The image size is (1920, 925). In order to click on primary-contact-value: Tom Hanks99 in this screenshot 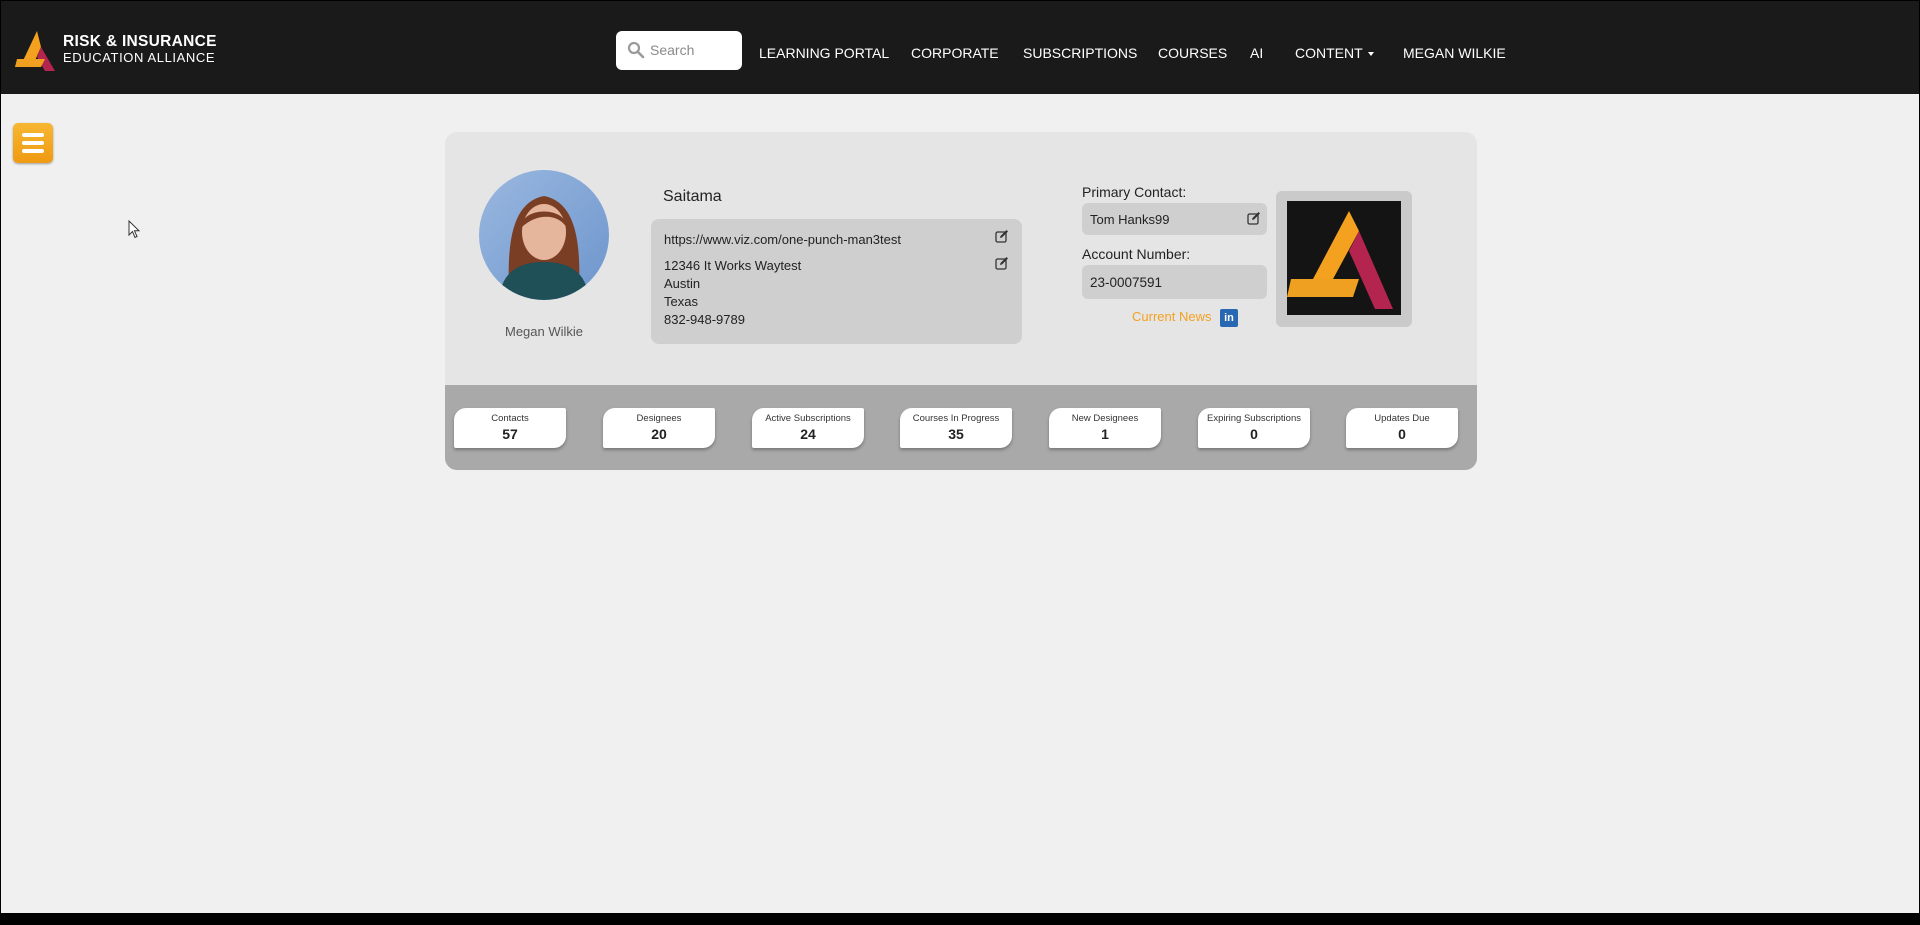, I will do `click(1130, 219)`.